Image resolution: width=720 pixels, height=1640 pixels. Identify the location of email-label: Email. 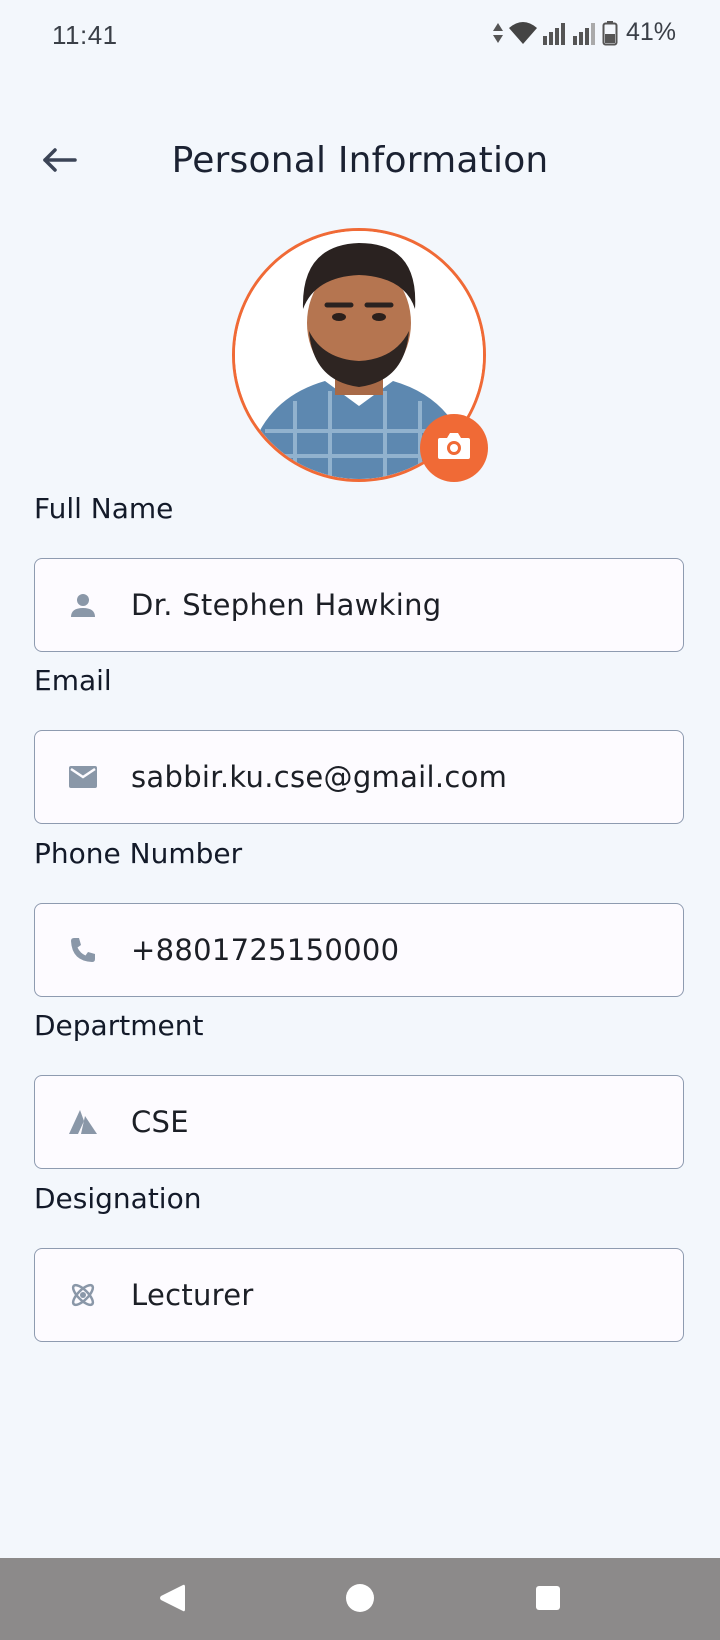
(73, 680).